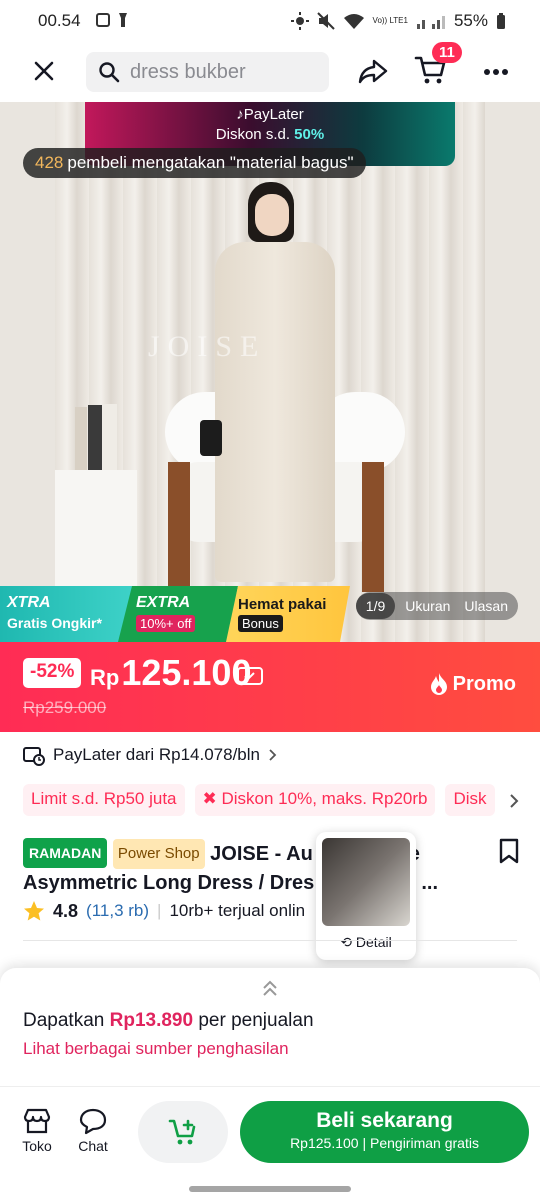 The image size is (540, 1200). What do you see at coordinates (209, 798) in the screenshot?
I see `discount-ticket-icon: ✖` at bounding box center [209, 798].